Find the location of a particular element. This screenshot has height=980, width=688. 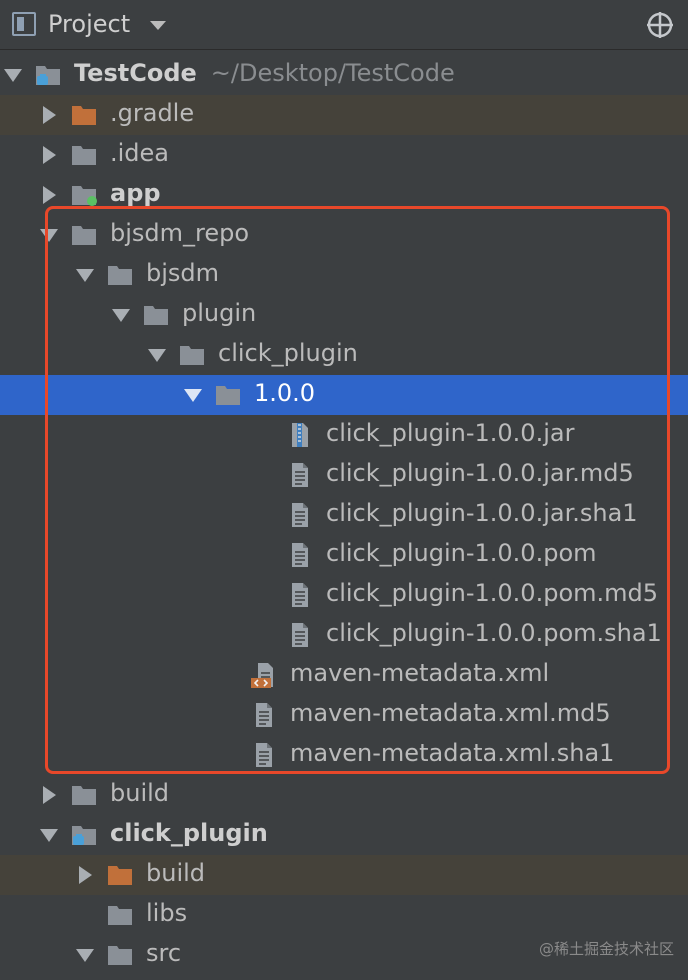

tree-item-text: click_plugin-1.0.0.jar is located at coordinates (450, 433).